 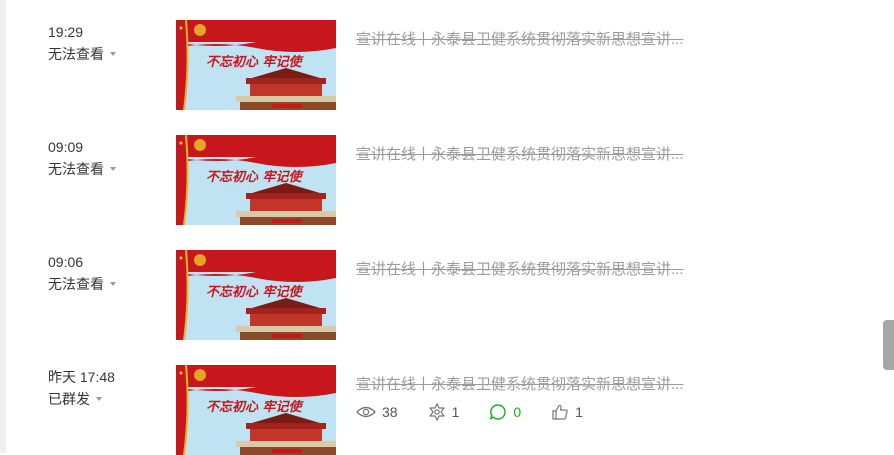 What do you see at coordinates (560, 412) in the screenshot?
I see `thumbs-up-icon` at bounding box center [560, 412].